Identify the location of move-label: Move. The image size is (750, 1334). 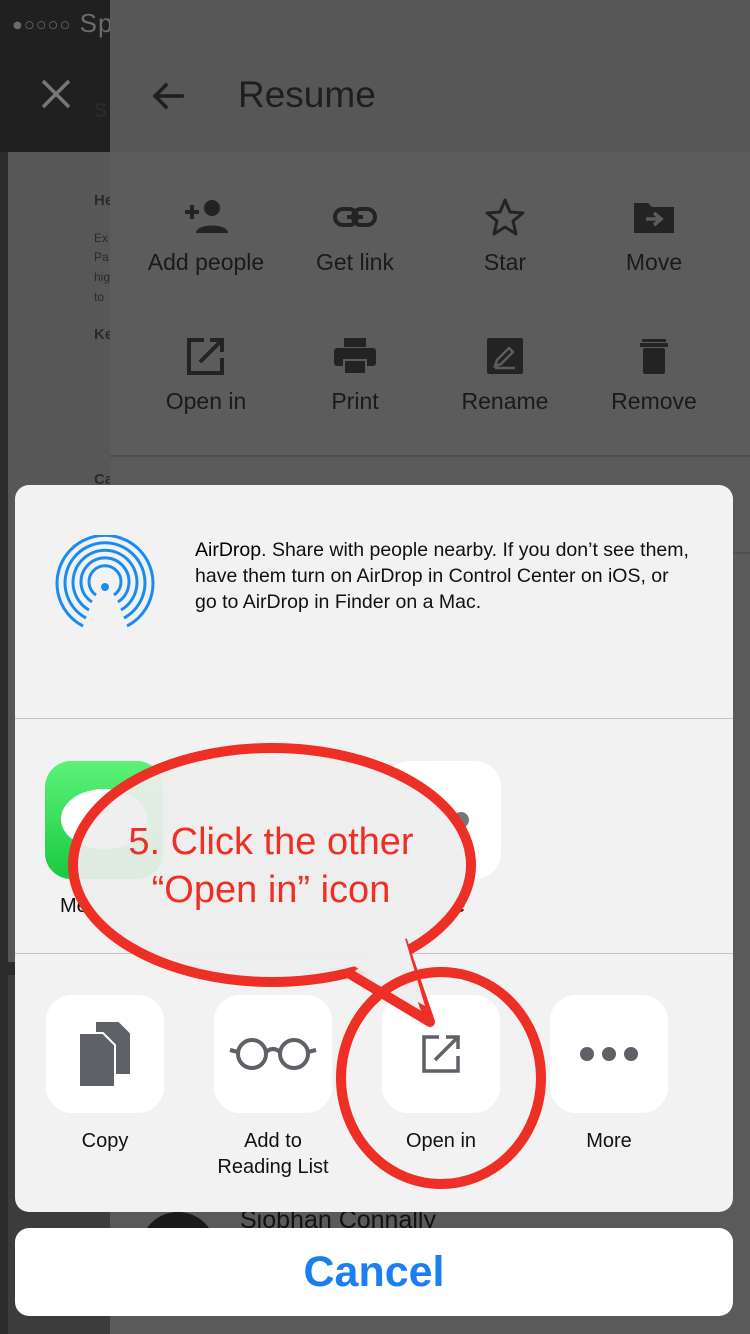
(654, 262).